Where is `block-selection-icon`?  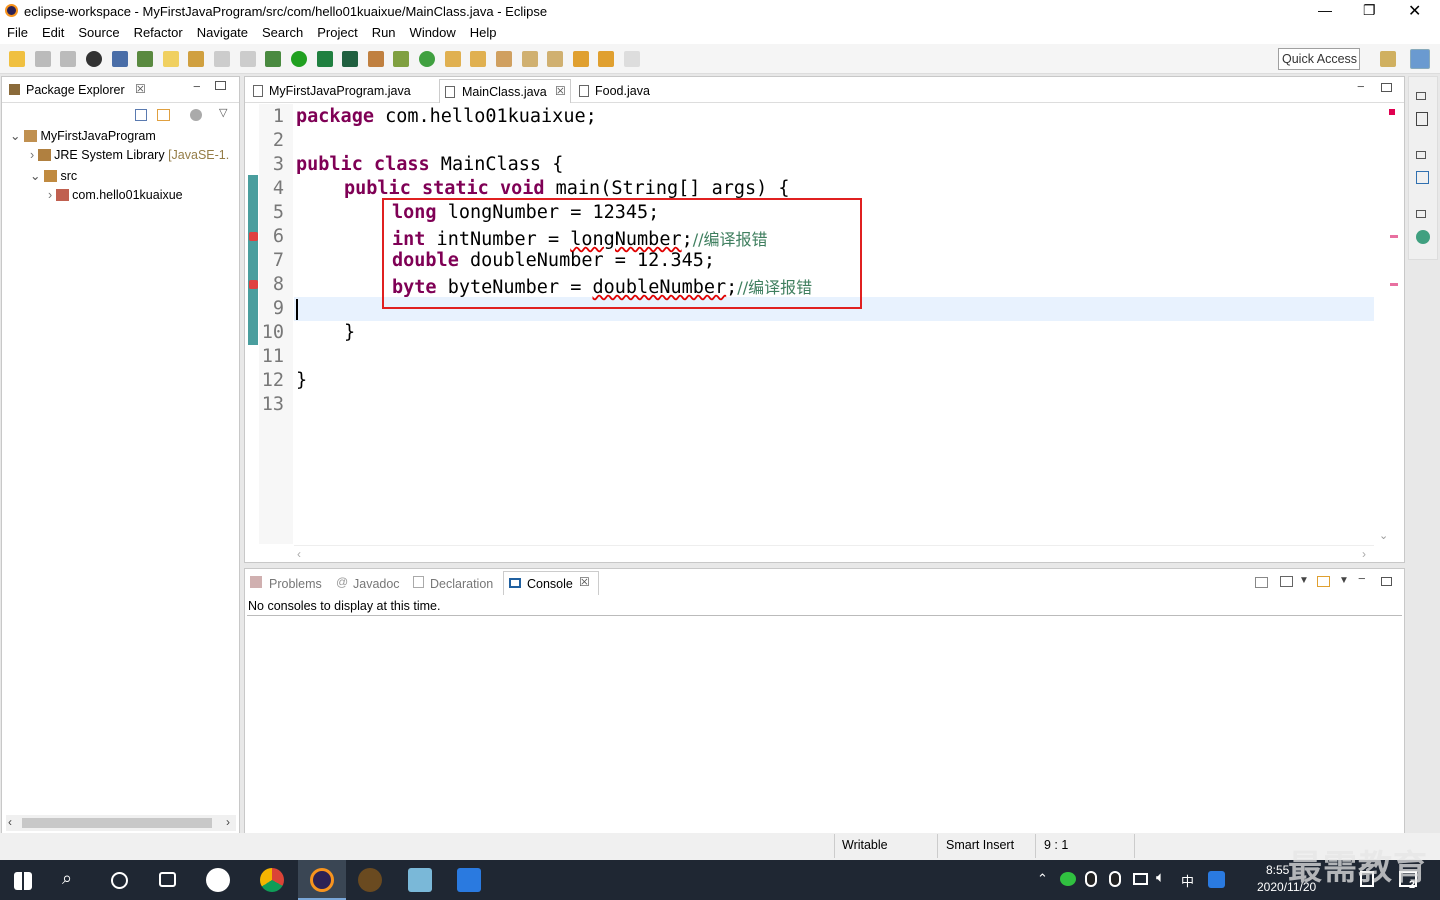
block-selection-icon is located at coordinates (222, 59).